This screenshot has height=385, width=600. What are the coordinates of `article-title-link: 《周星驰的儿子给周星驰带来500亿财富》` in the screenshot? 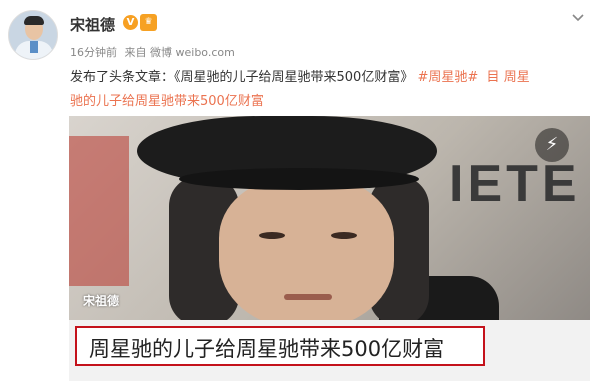 It's located at (293, 77).